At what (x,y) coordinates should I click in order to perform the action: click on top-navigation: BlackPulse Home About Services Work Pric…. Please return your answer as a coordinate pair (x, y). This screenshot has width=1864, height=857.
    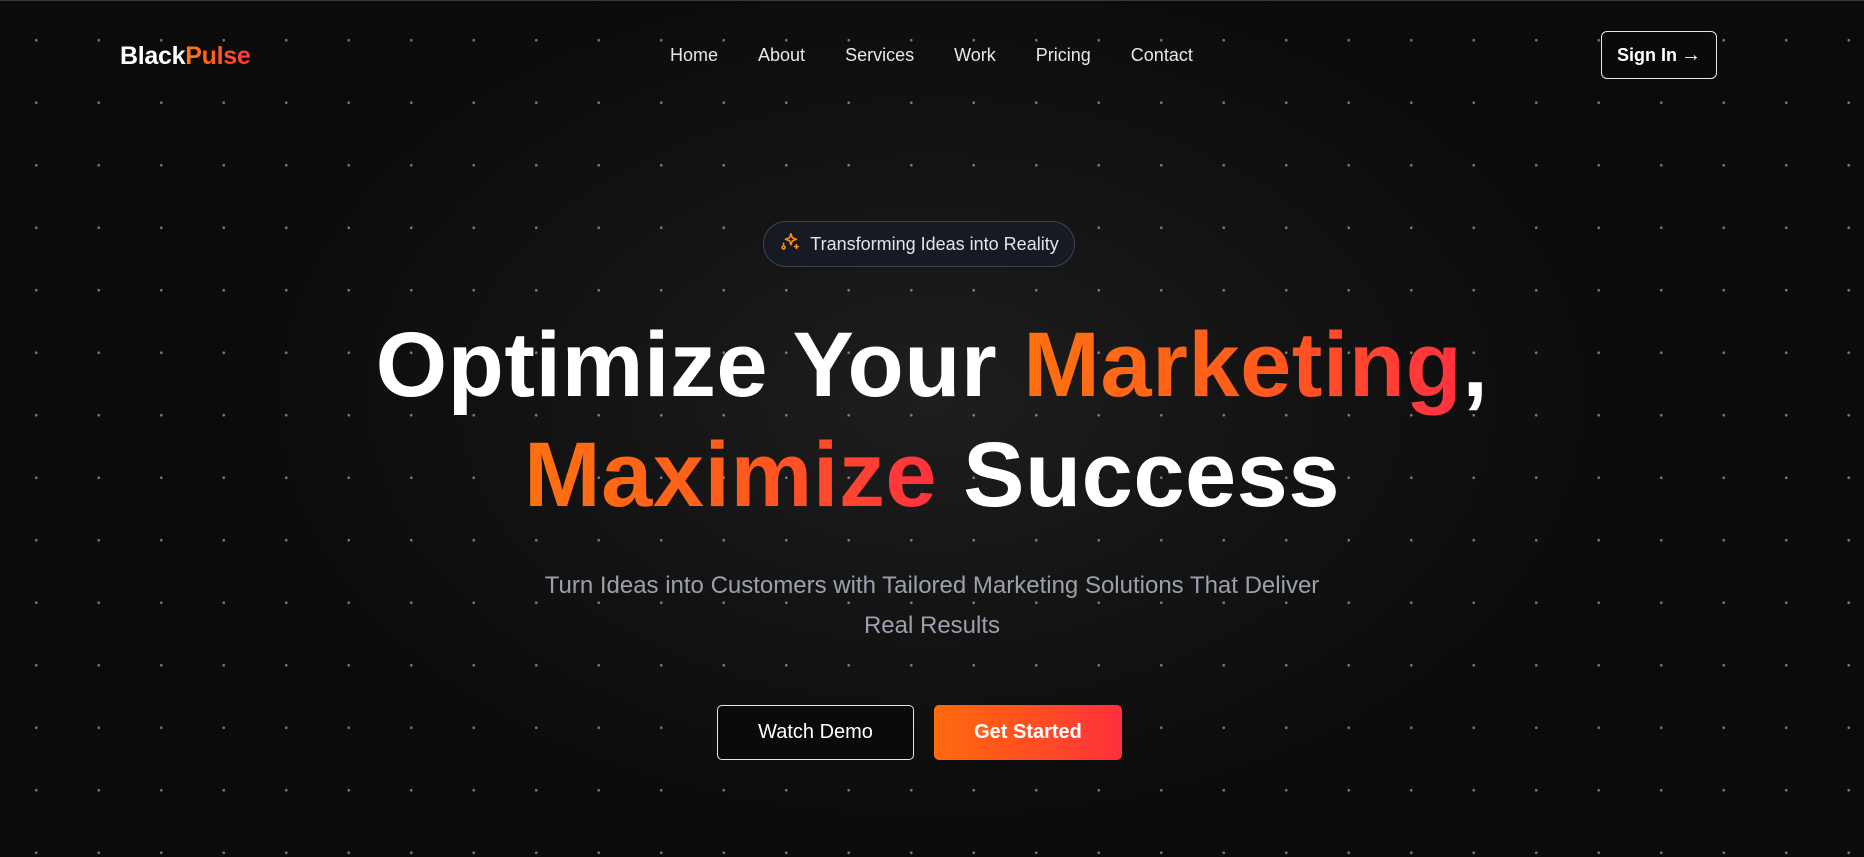
    Looking at the image, I should click on (932, 56).